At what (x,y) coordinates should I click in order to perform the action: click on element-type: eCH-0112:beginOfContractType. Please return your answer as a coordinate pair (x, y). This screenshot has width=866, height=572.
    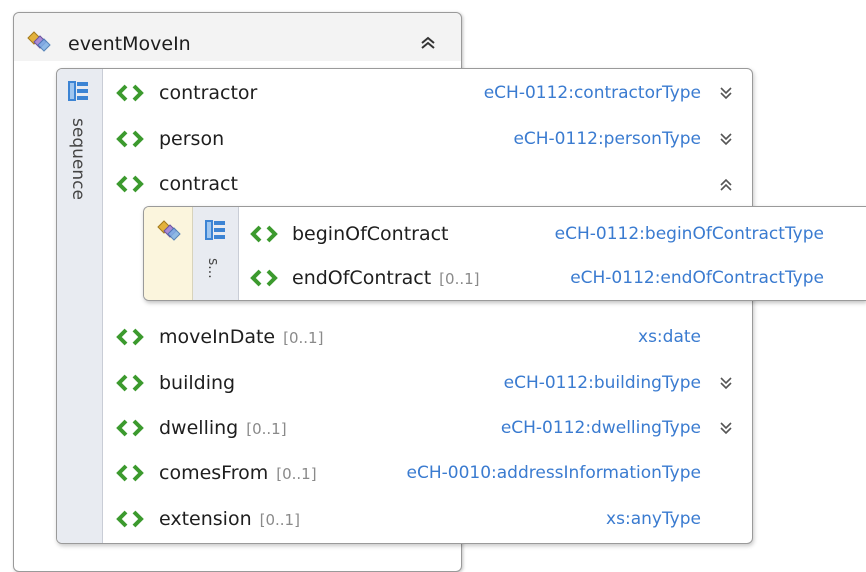
    Looking at the image, I should click on (689, 234).